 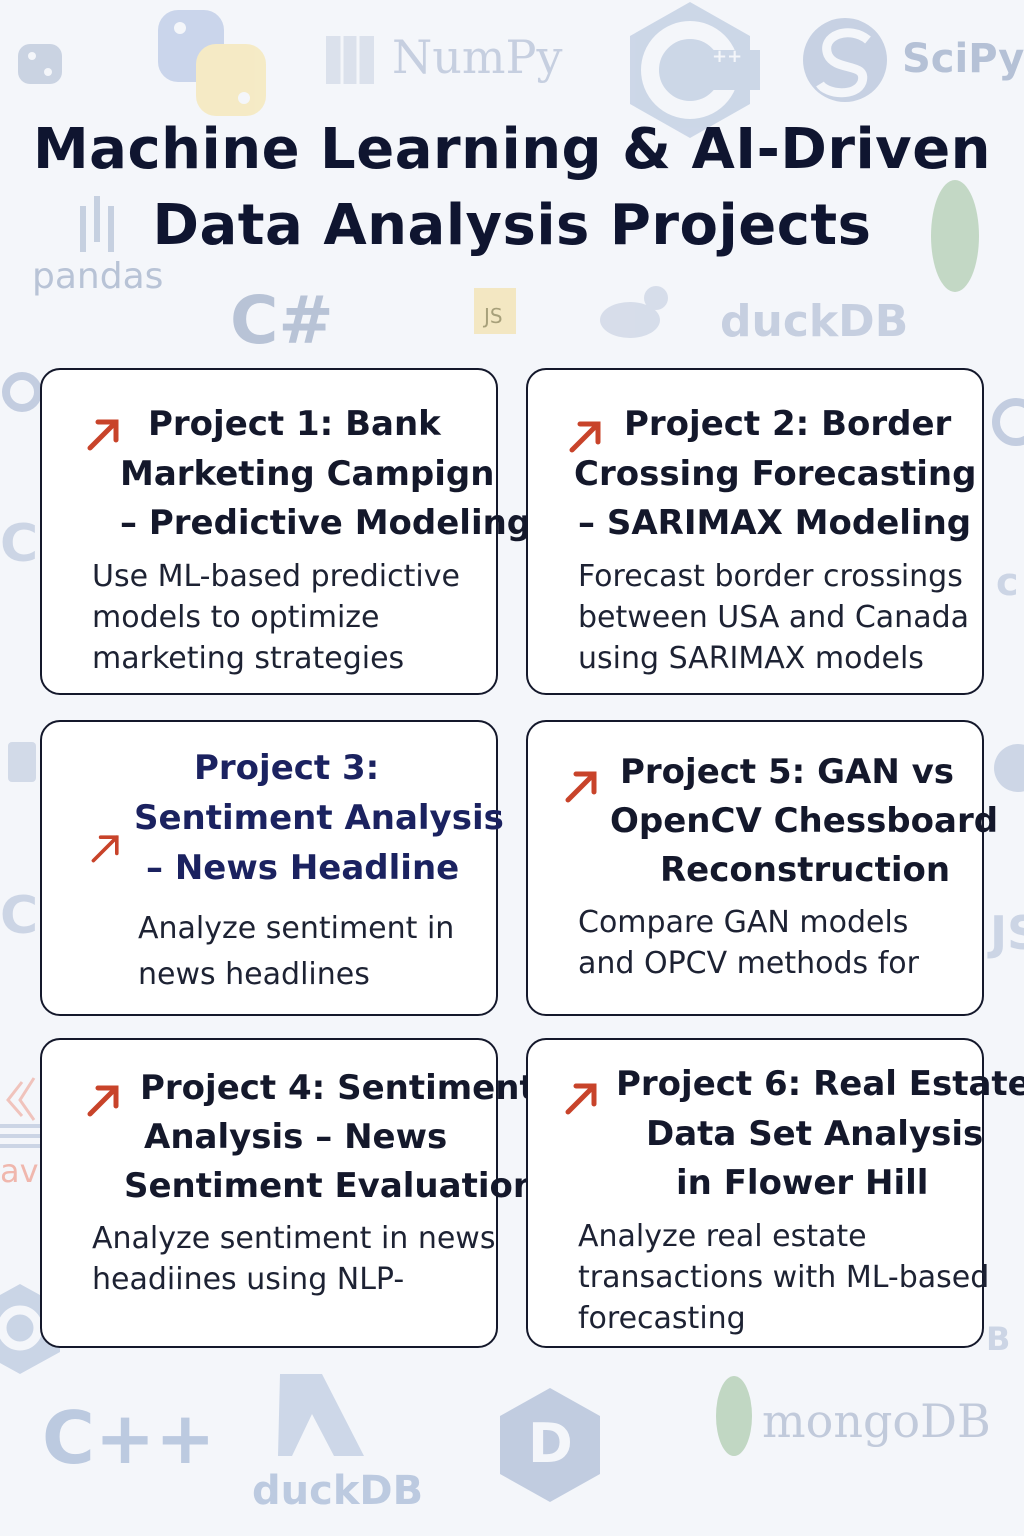 I want to click on project-description: transactions with ML-based, so click(x=784, y=1277).